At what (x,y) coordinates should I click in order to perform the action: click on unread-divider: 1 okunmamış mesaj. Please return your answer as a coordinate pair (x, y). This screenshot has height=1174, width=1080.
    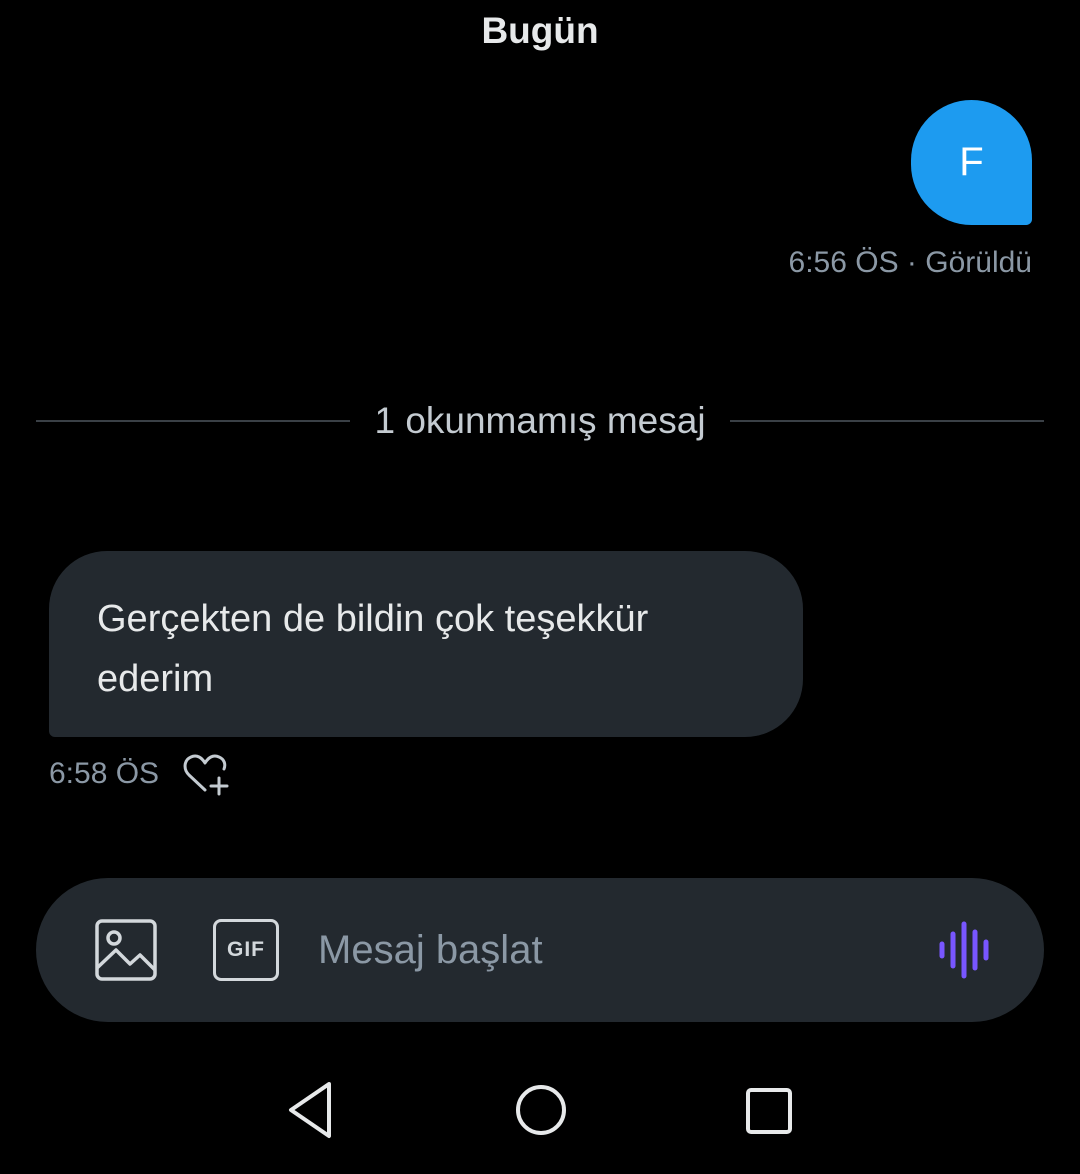
    Looking at the image, I should click on (540, 421).